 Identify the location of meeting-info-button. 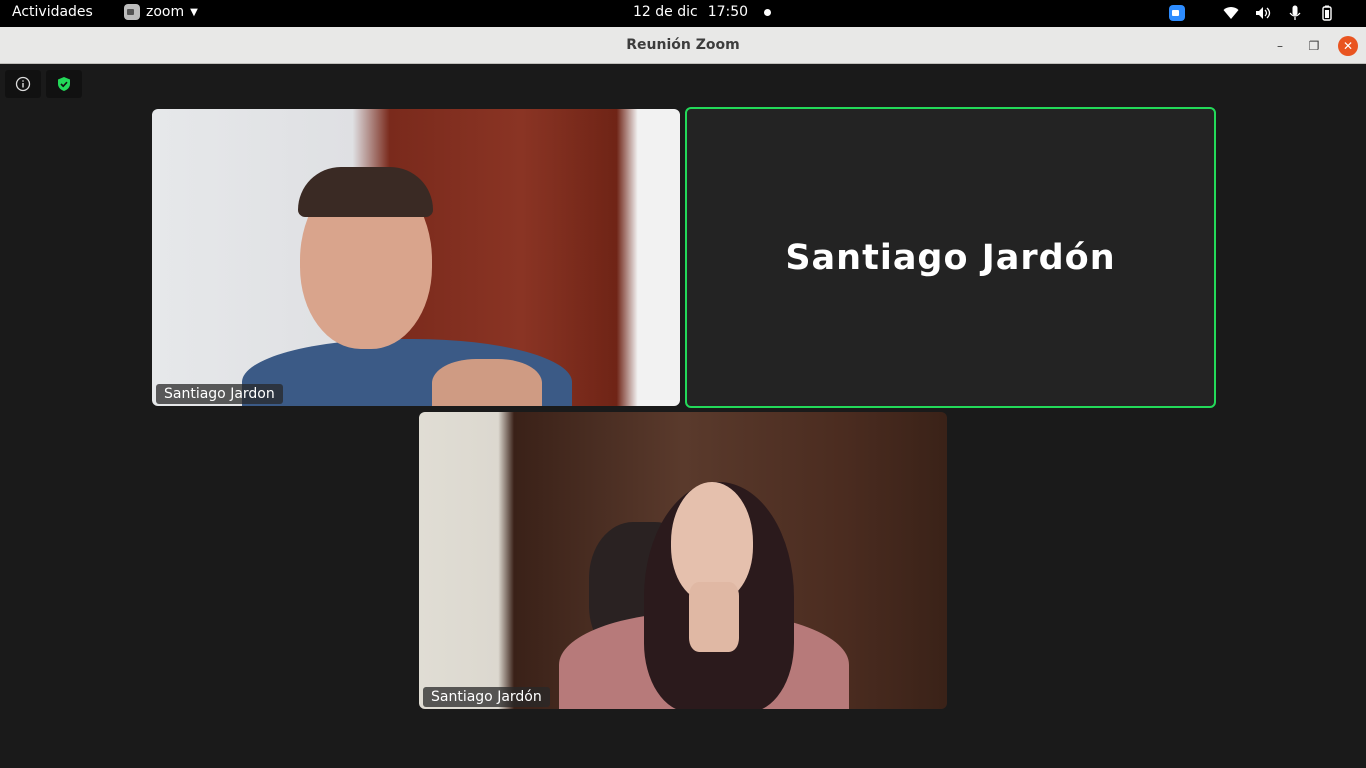
(23, 84).